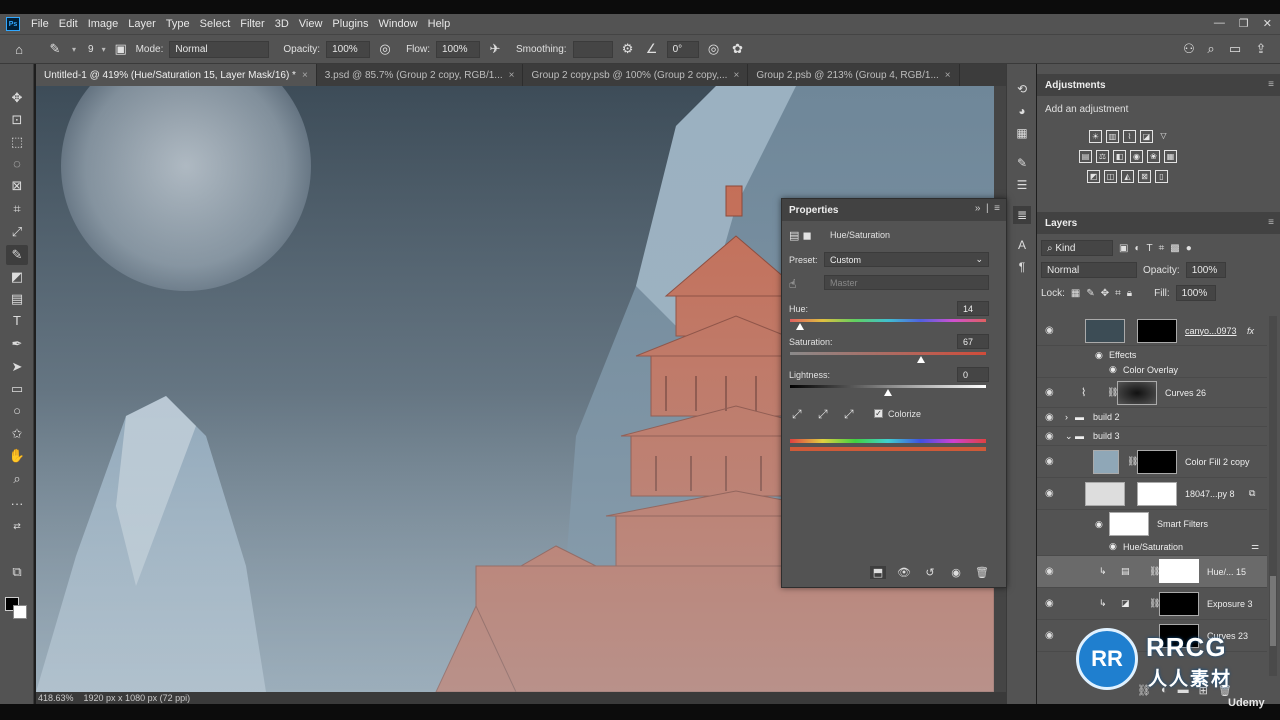 The image size is (1280, 720). What do you see at coordinates (1189, 49) in the screenshot?
I see `share-icon: ⚇` at bounding box center [1189, 49].